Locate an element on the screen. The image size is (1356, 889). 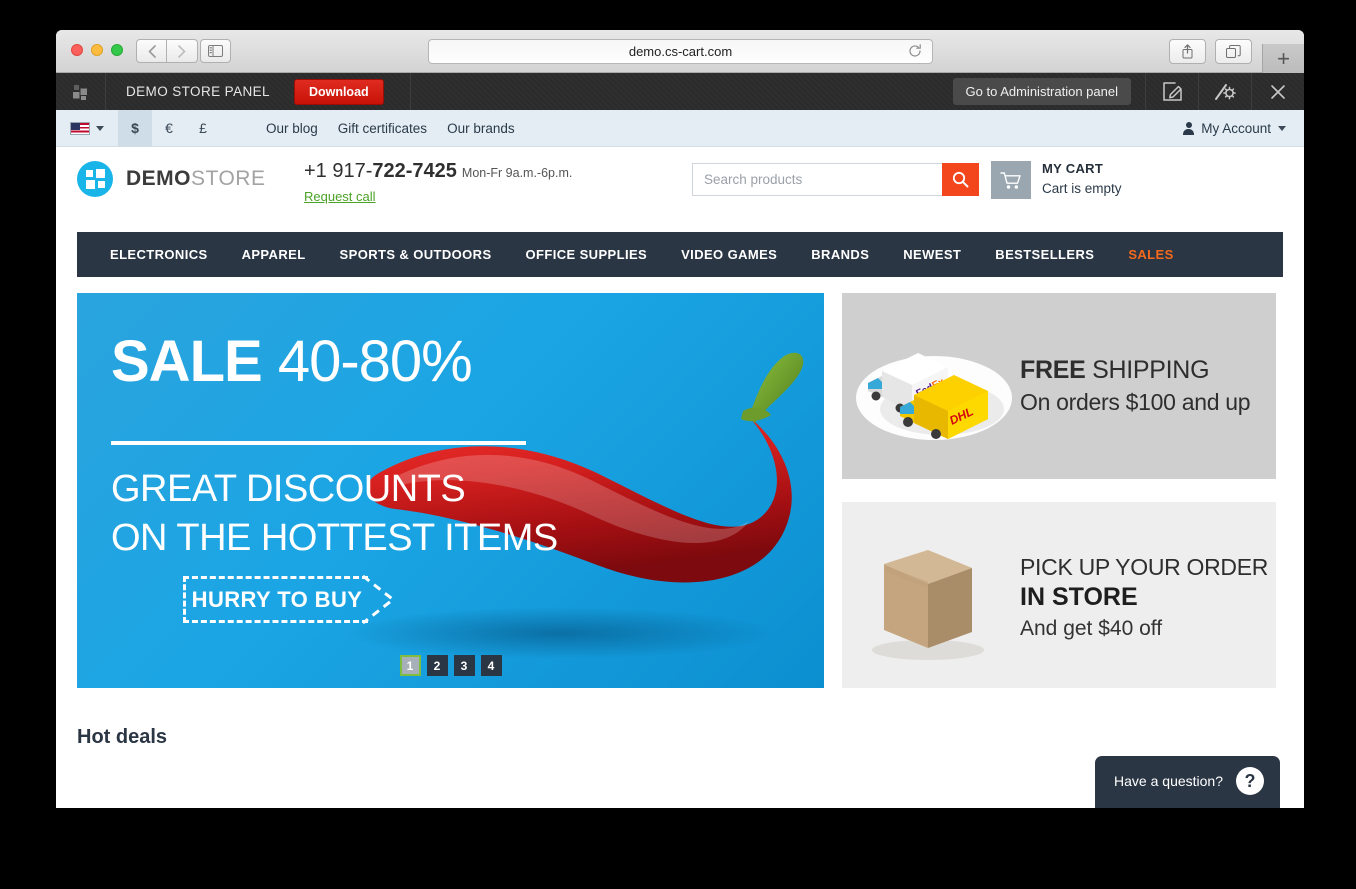
nav-bestsellers: BESTSELLERS is located at coordinates (1044, 254).